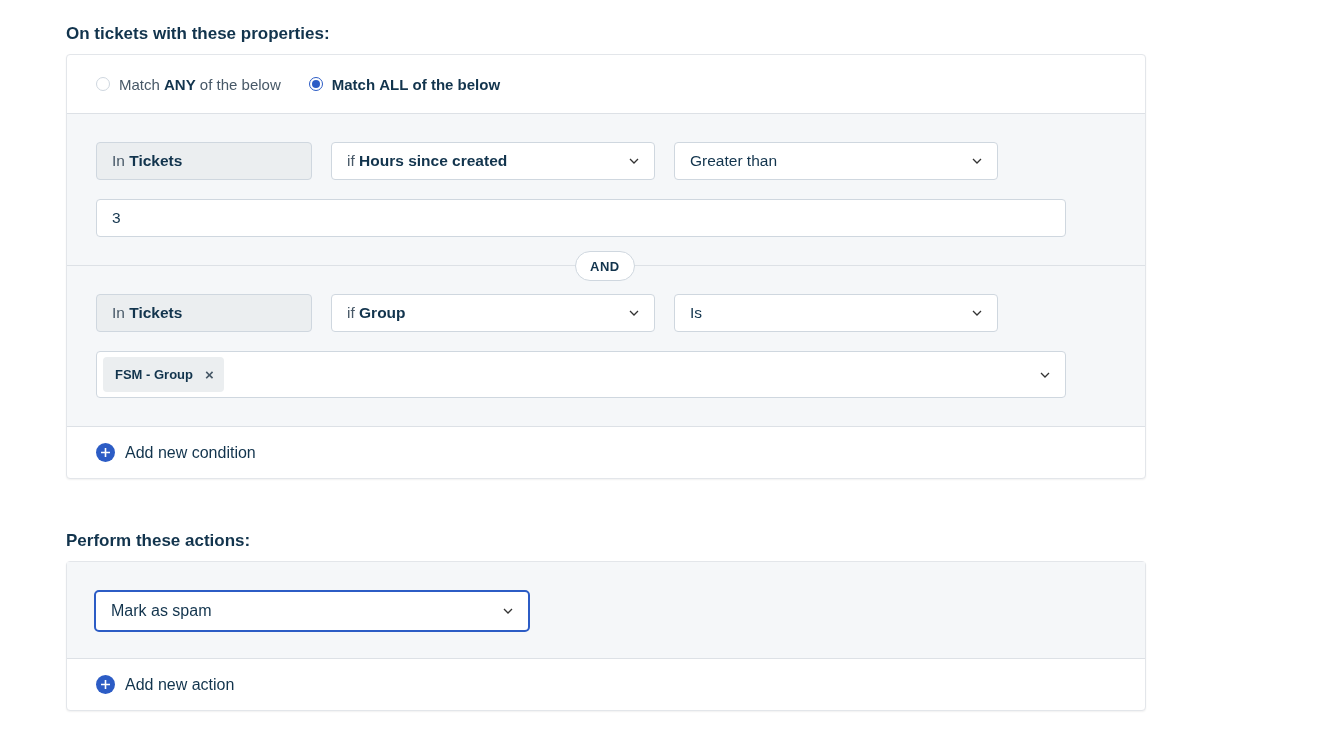  I want to click on operator-dropdown: Is, so click(836, 313).